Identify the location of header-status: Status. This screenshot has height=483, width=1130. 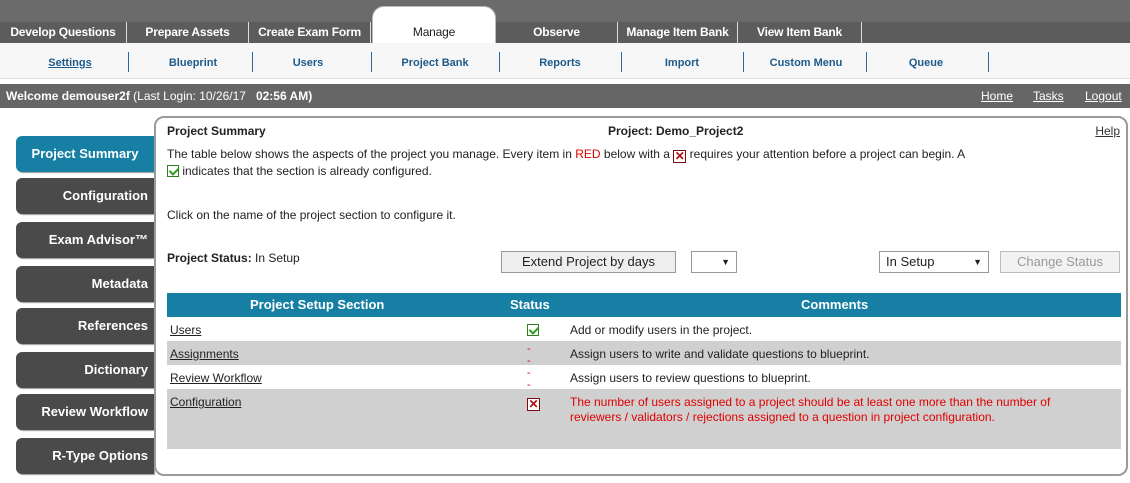
(530, 304).